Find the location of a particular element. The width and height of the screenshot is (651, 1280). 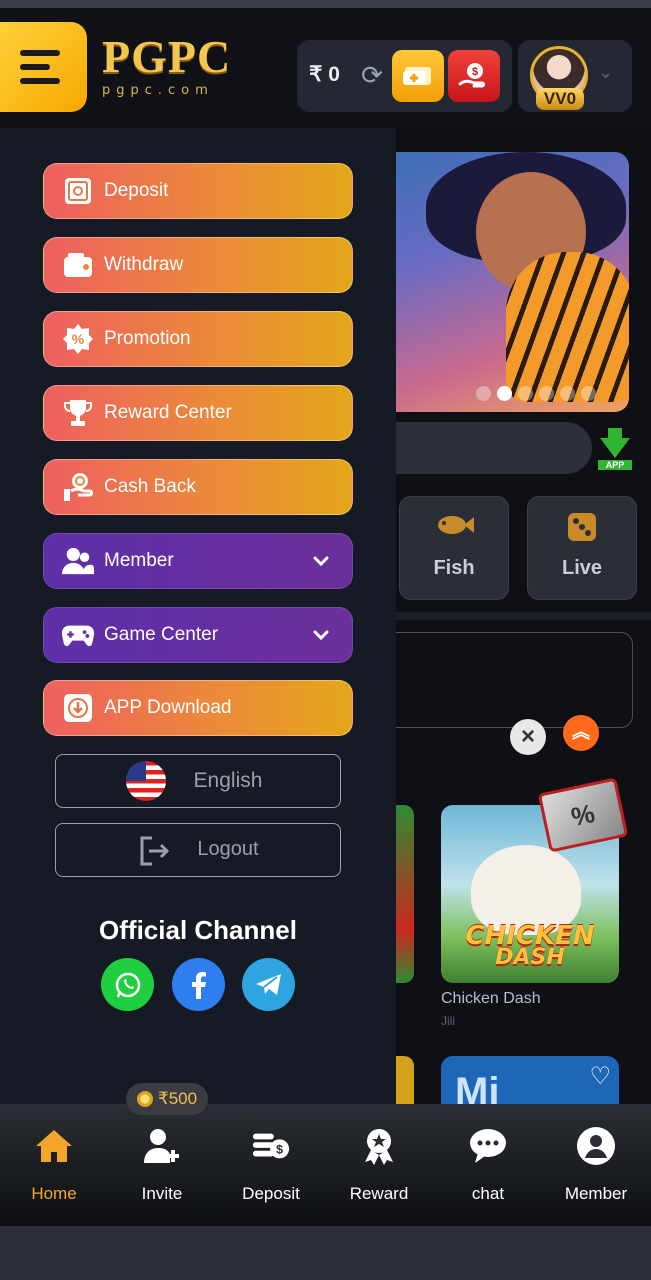

system-bar-area is located at coordinates (325, 1253).